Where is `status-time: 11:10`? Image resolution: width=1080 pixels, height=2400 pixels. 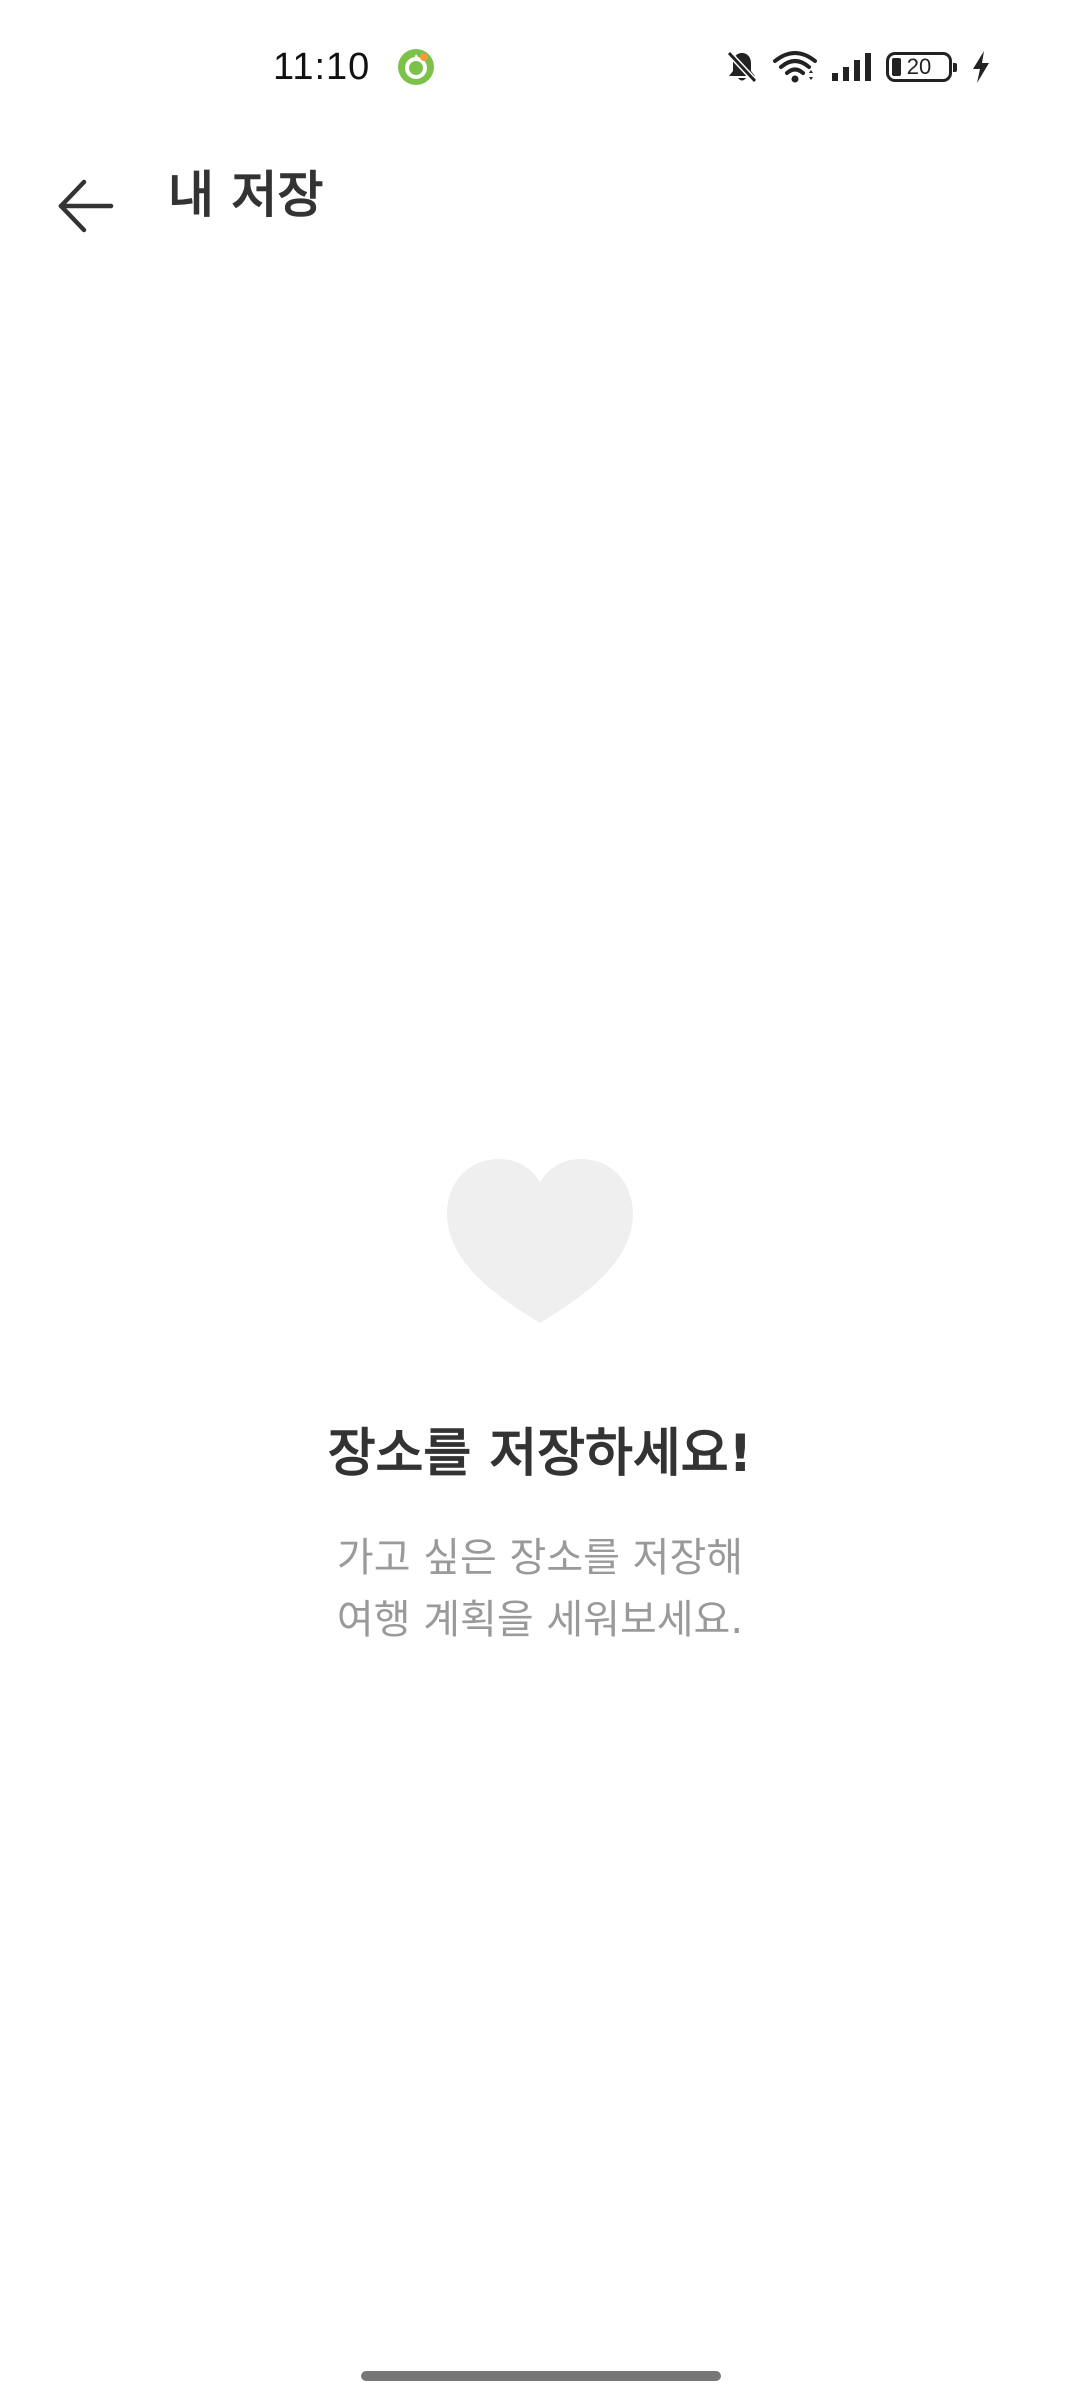 status-time: 11:10 is located at coordinates (322, 67).